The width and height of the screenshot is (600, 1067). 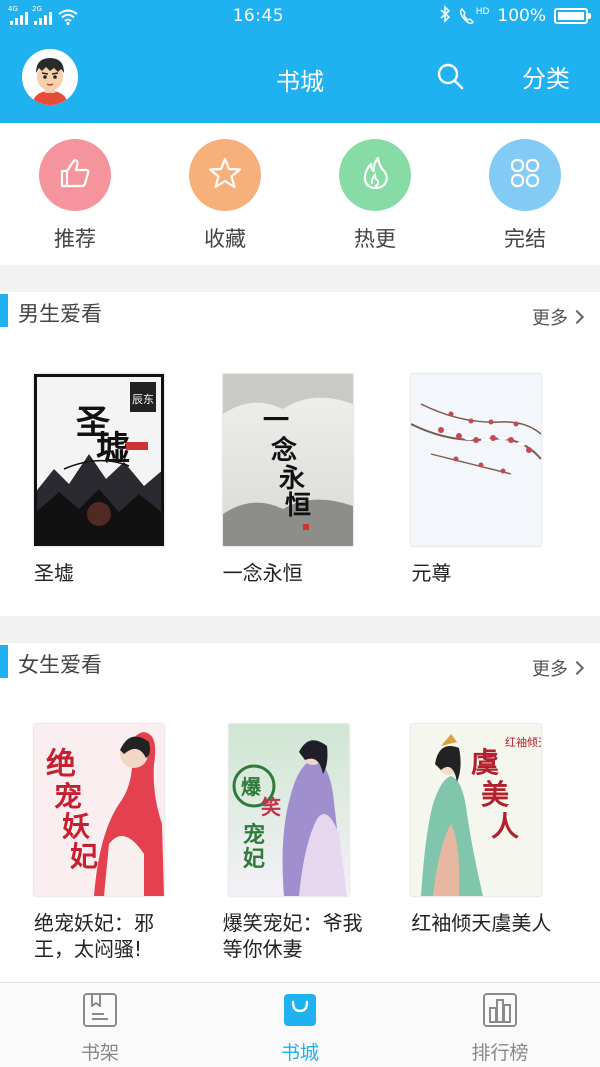 What do you see at coordinates (375, 239) in the screenshot?
I see `quick-nav-label: 热更` at bounding box center [375, 239].